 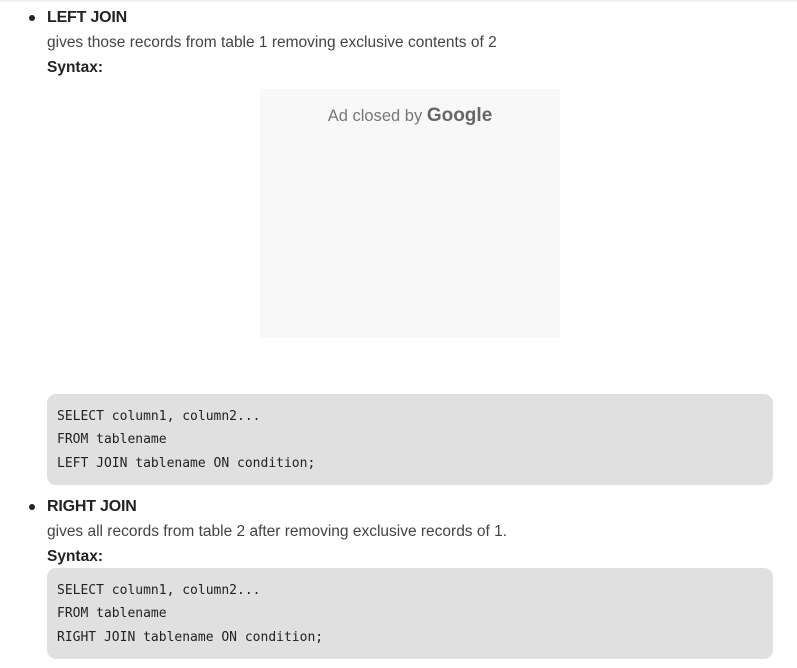 I want to click on ad-placeholder: Ad closed by Google, so click(x=410, y=213).